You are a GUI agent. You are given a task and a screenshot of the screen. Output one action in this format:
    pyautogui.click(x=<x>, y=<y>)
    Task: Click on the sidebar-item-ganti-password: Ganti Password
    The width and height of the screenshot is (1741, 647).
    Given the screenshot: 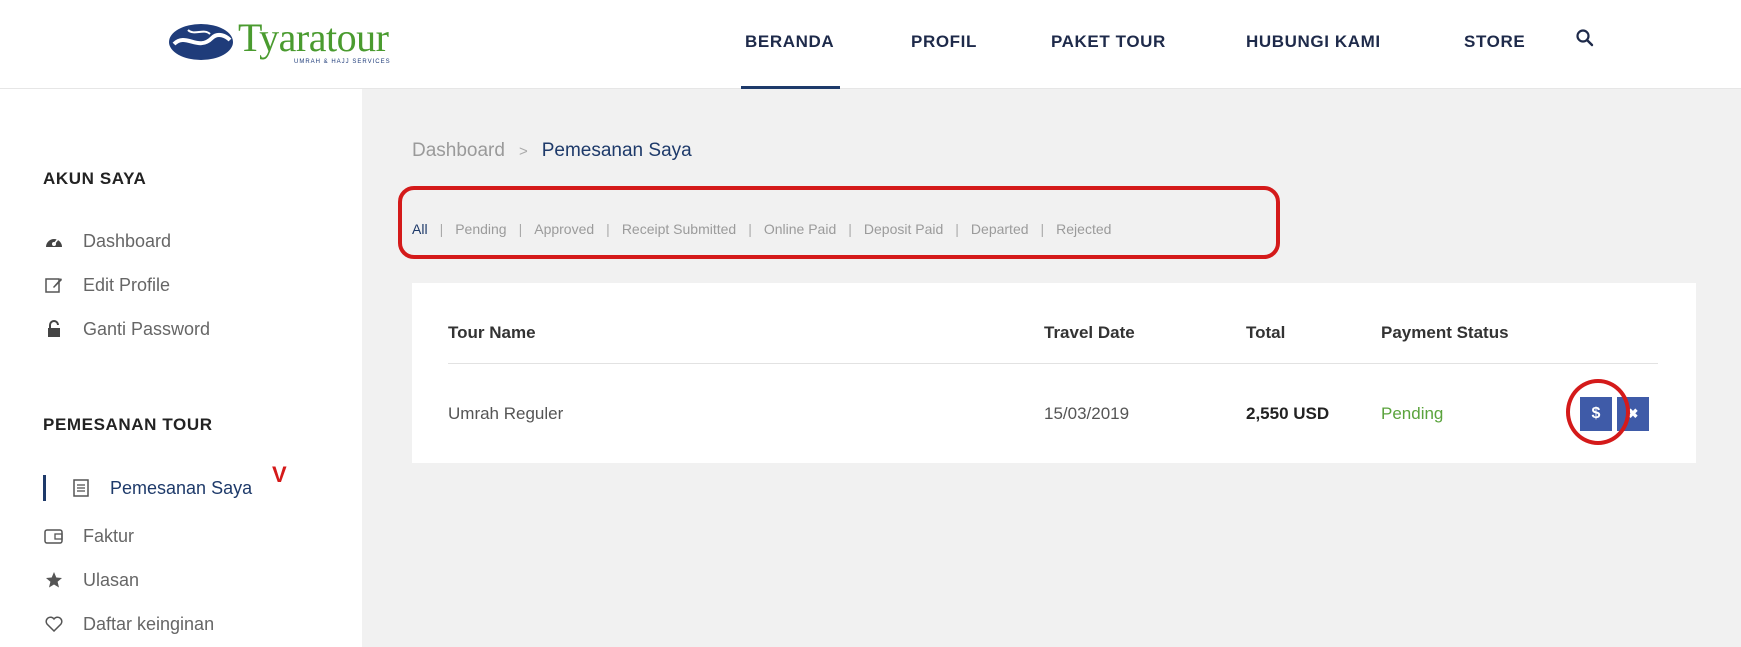 What is the action you would take?
    pyautogui.click(x=126, y=329)
    